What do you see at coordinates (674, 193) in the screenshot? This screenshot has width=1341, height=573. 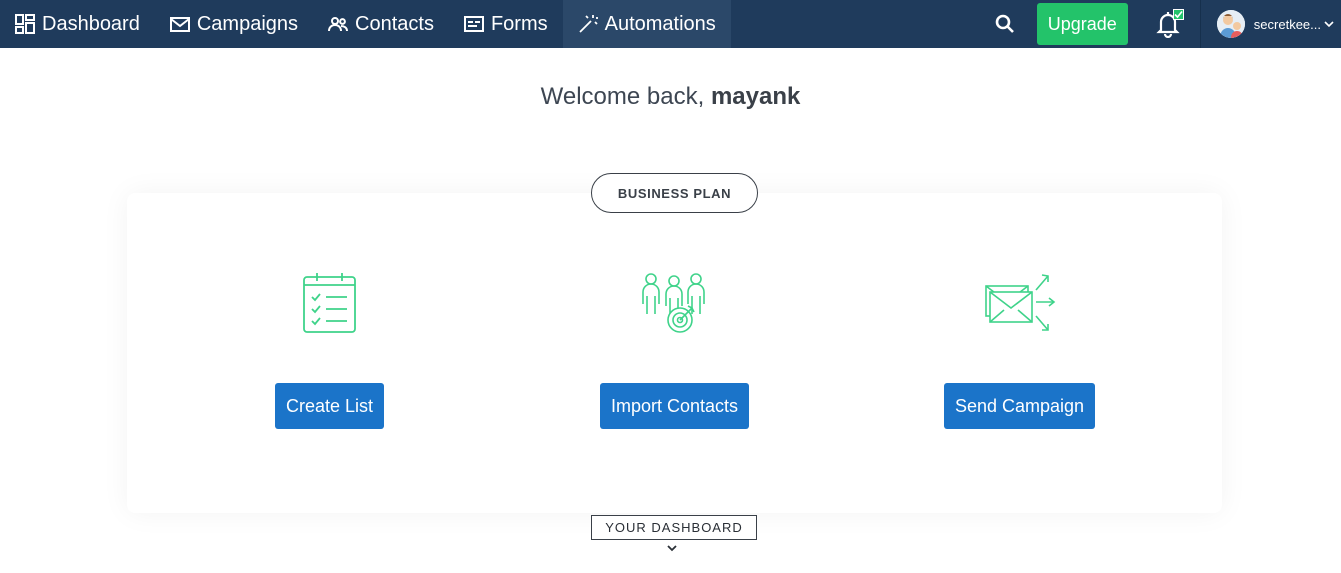 I see `plan-badge: BUSINESS PLAN` at bounding box center [674, 193].